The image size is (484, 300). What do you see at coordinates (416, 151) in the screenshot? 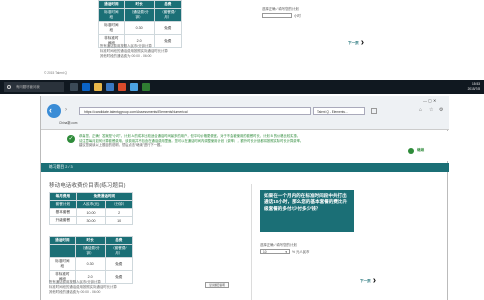
I see `continue-button: 继续` at bounding box center [416, 151].